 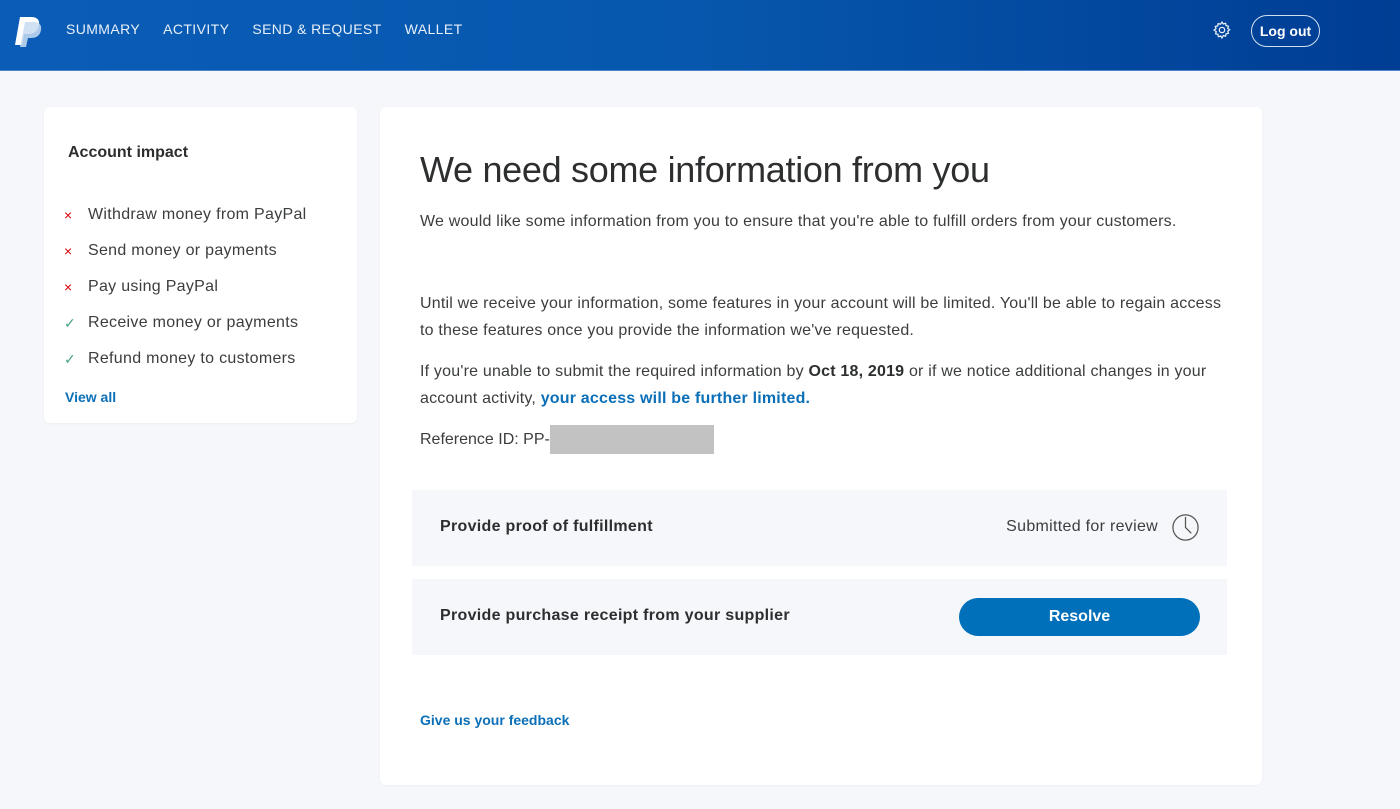 I want to click on reference-id: Reference ID: PP-, so click(x=567, y=439).